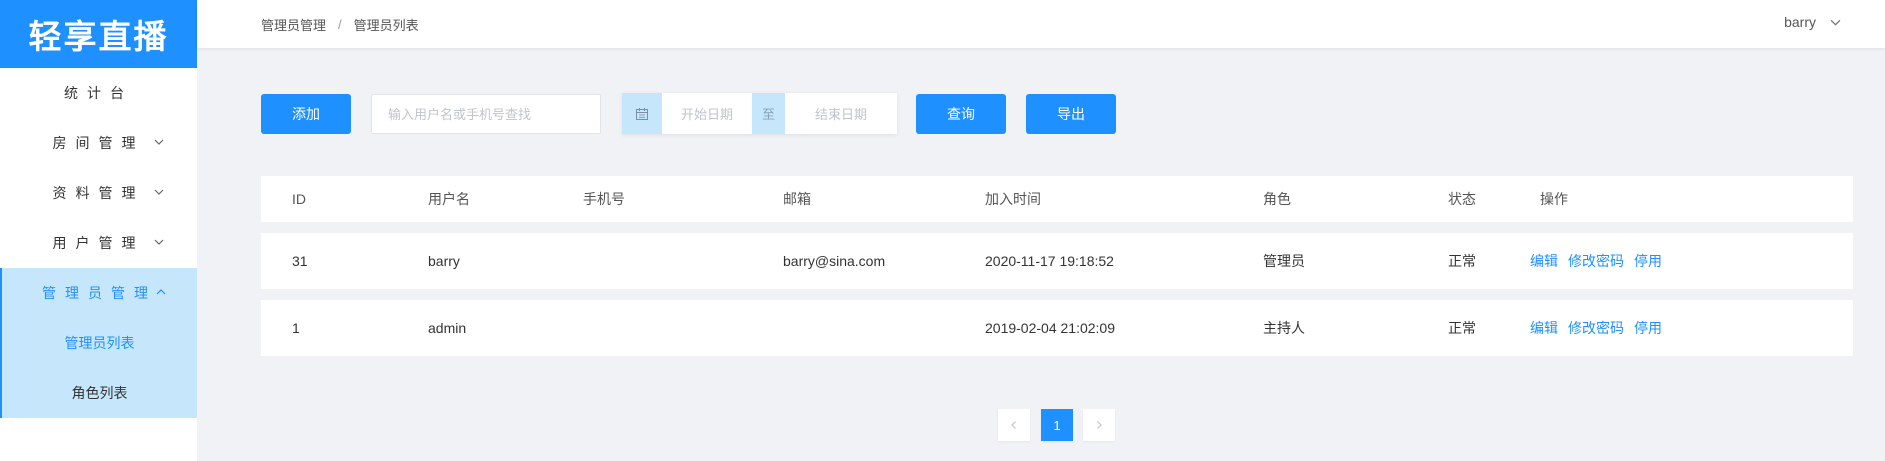  What do you see at coordinates (449, 199) in the screenshot?
I see `column-header: 用户名` at bounding box center [449, 199].